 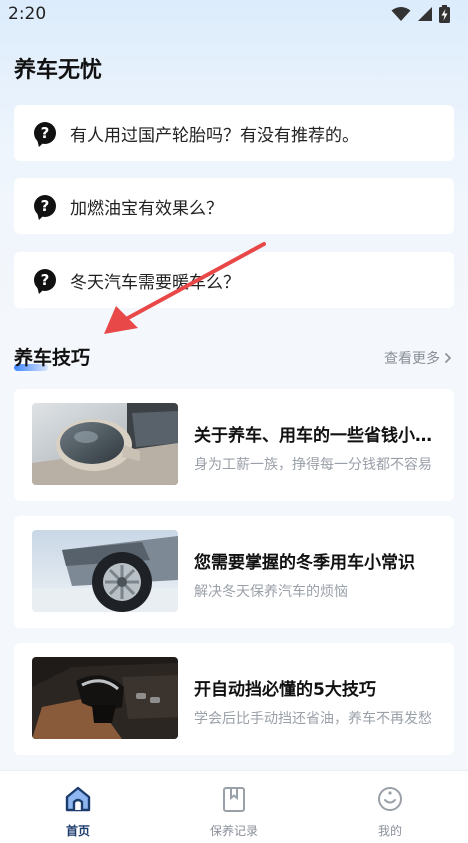 I want to click on question-item: ? 有人用过国产轮胎吗？有没有推荐的。, so click(x=234, y=133).